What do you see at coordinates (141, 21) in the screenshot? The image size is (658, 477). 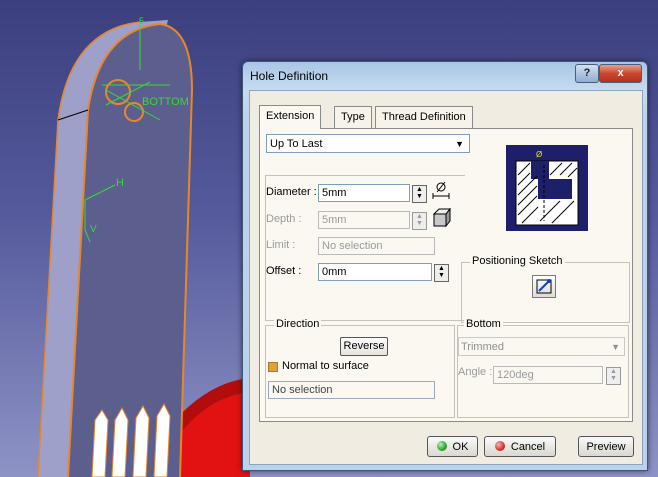 I see `dim-label: 5` at bounding box center [141, 21].